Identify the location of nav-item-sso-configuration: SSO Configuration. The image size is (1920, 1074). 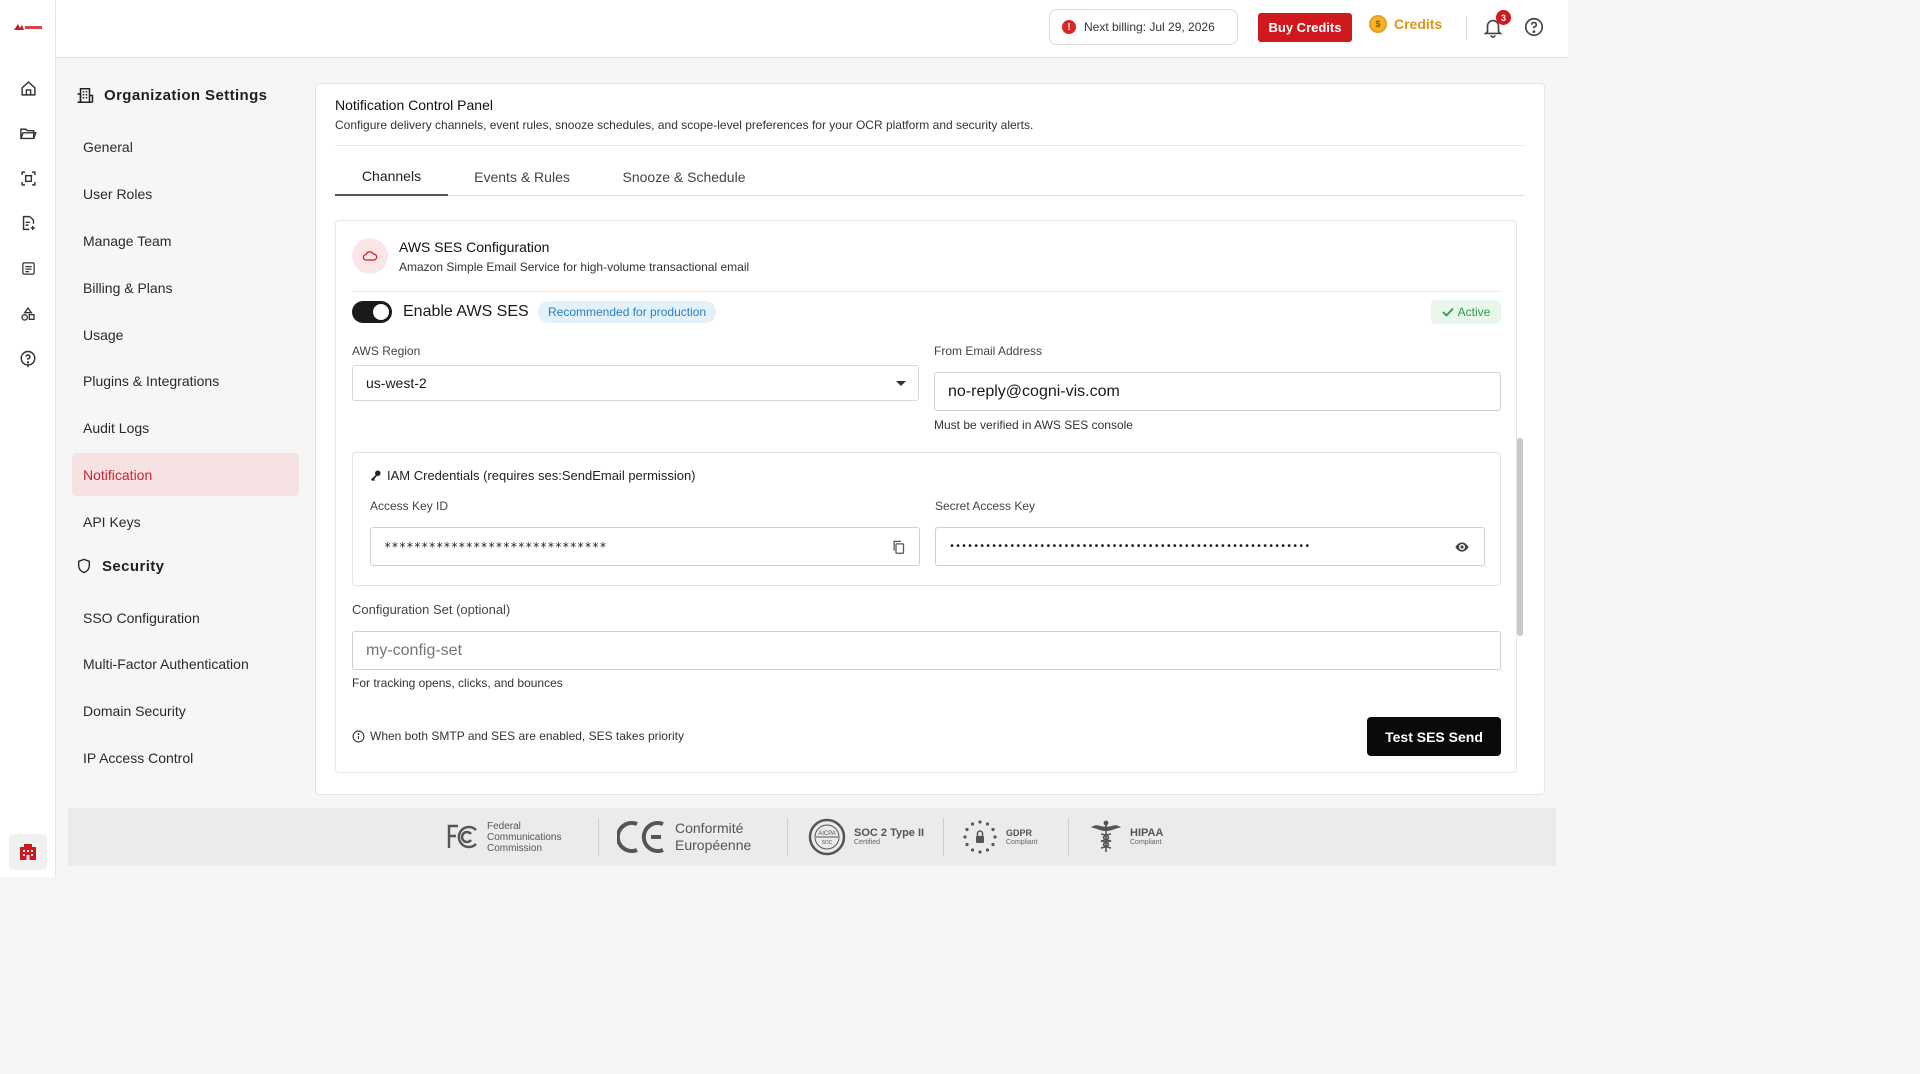
(185, 617).